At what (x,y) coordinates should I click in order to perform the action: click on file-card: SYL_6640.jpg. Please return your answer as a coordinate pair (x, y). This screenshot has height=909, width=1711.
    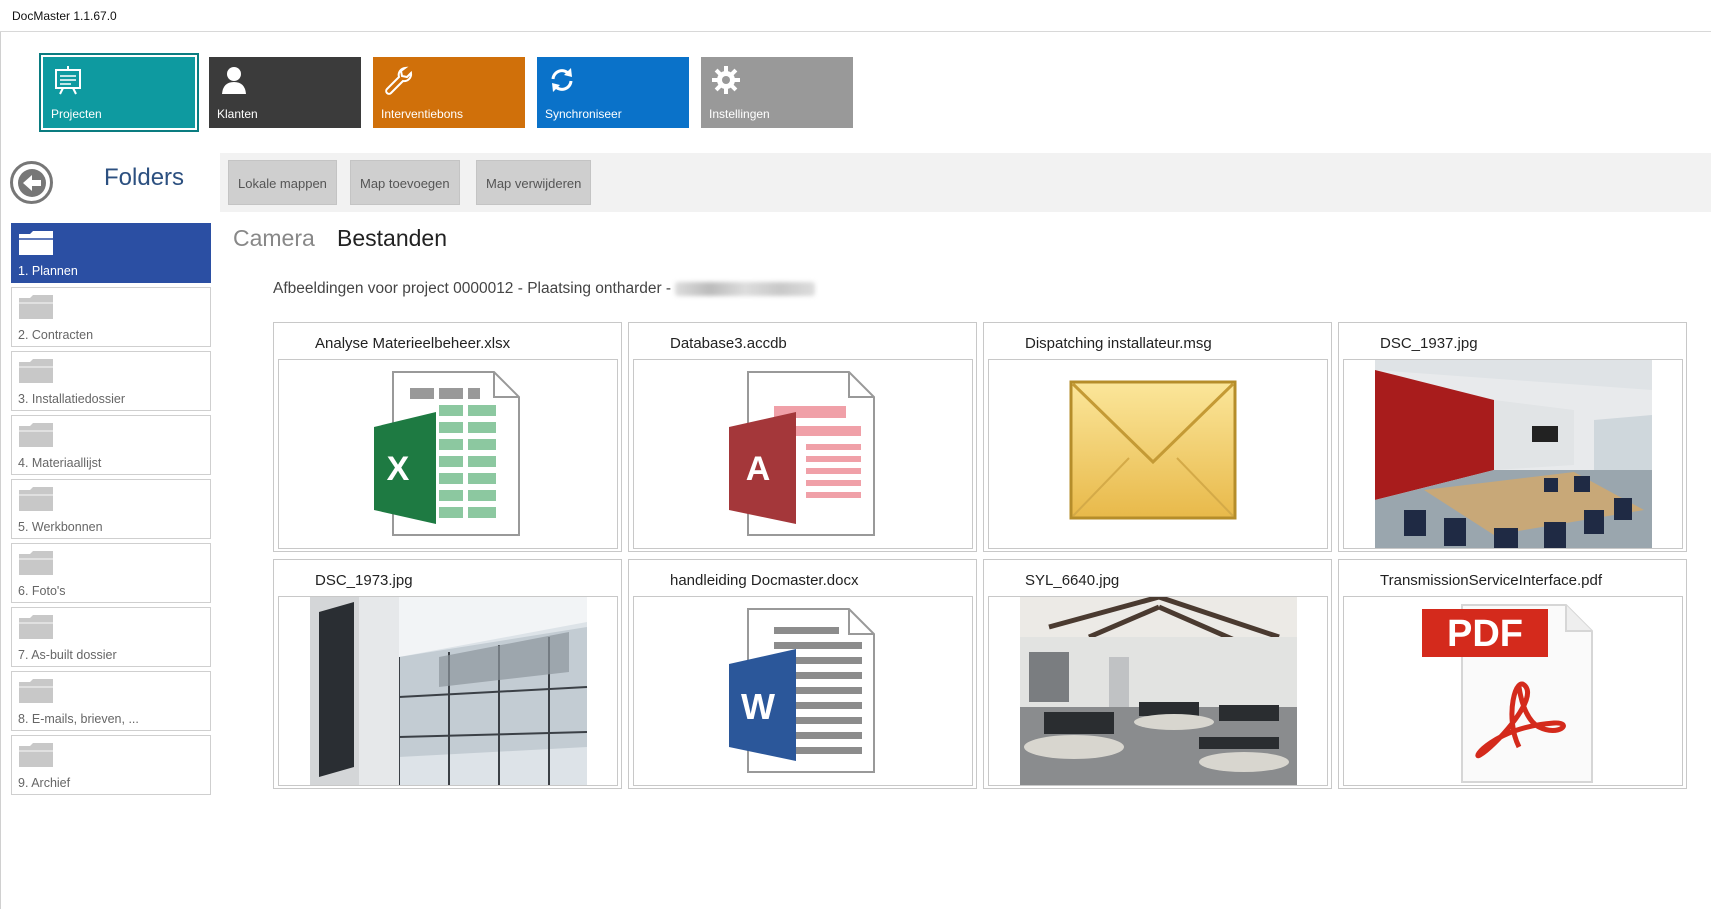
    Looking at the image, I should click on (1157, 674).